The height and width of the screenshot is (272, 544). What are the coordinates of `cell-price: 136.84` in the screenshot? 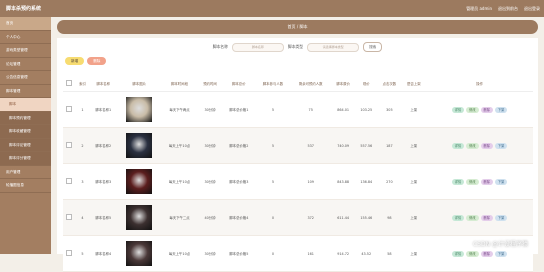 It's located at (366, 181).